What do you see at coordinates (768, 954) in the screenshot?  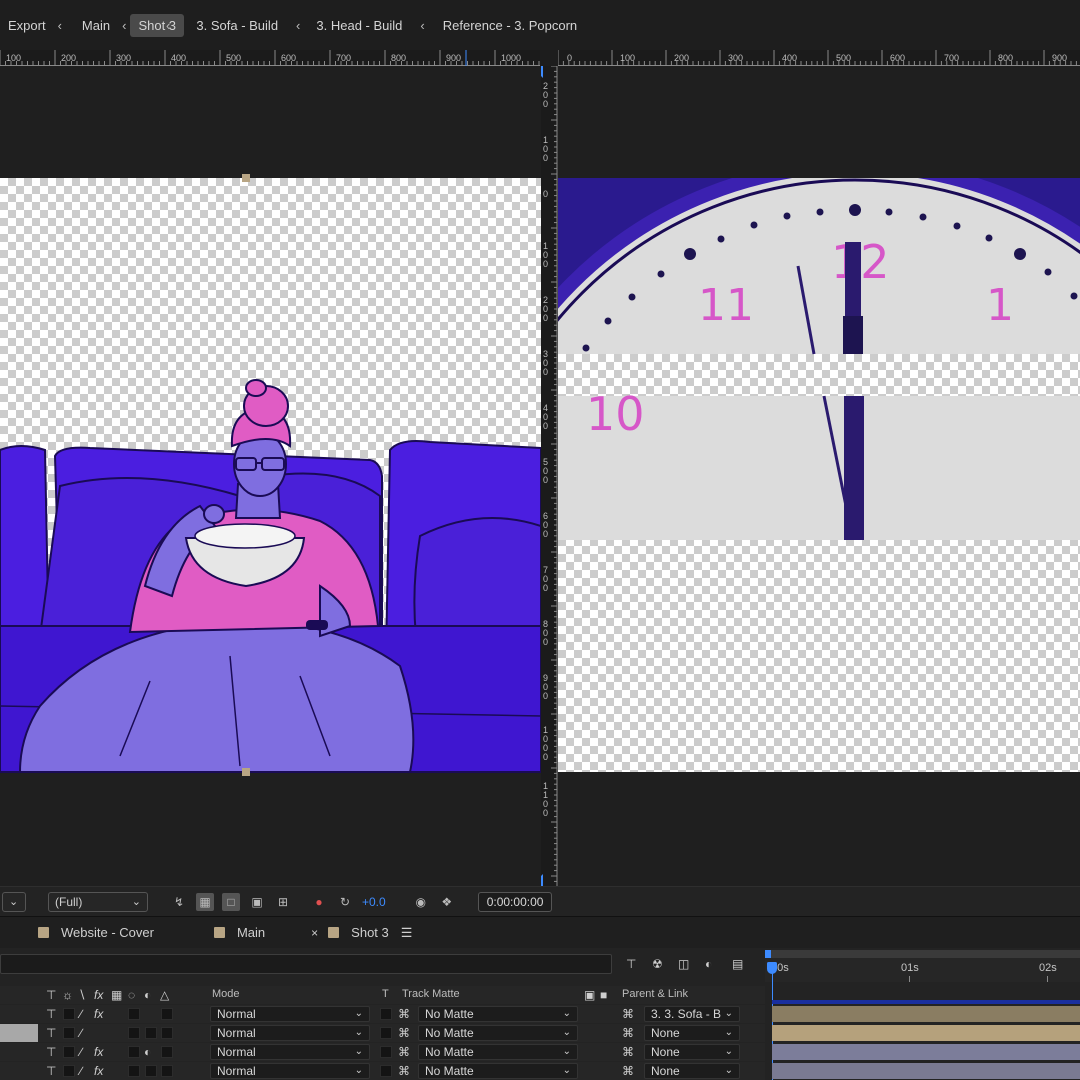 I see `work-area-bar` at bounding box center [768, 954].